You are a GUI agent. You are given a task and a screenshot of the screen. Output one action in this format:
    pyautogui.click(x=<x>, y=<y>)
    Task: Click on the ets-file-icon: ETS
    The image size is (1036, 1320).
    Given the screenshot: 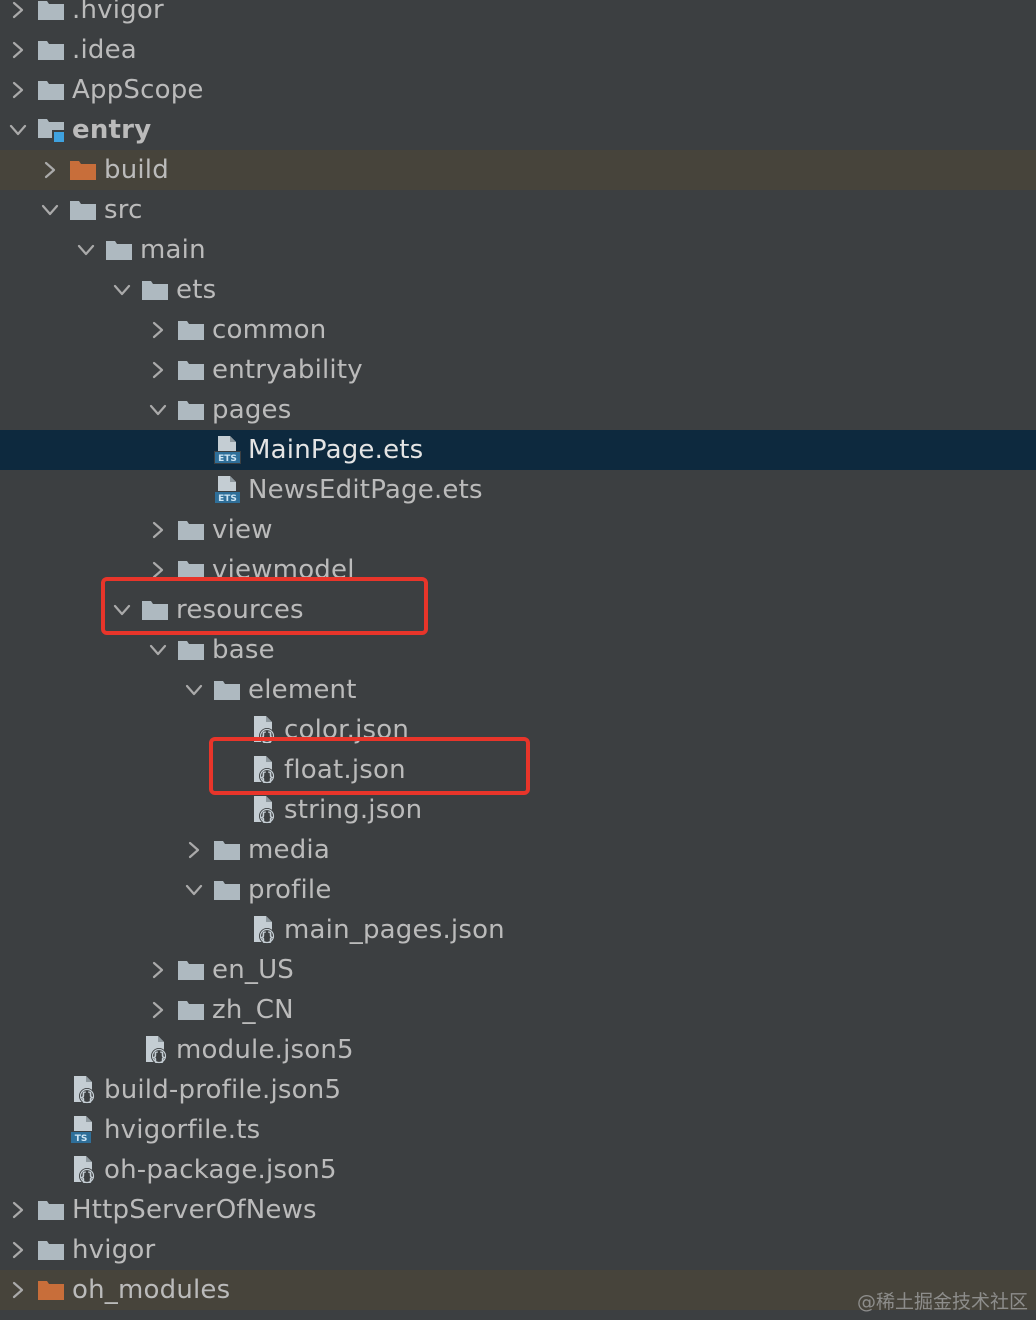 What is the action you would take?
    pyautogui.click(x=227, y=450)
    